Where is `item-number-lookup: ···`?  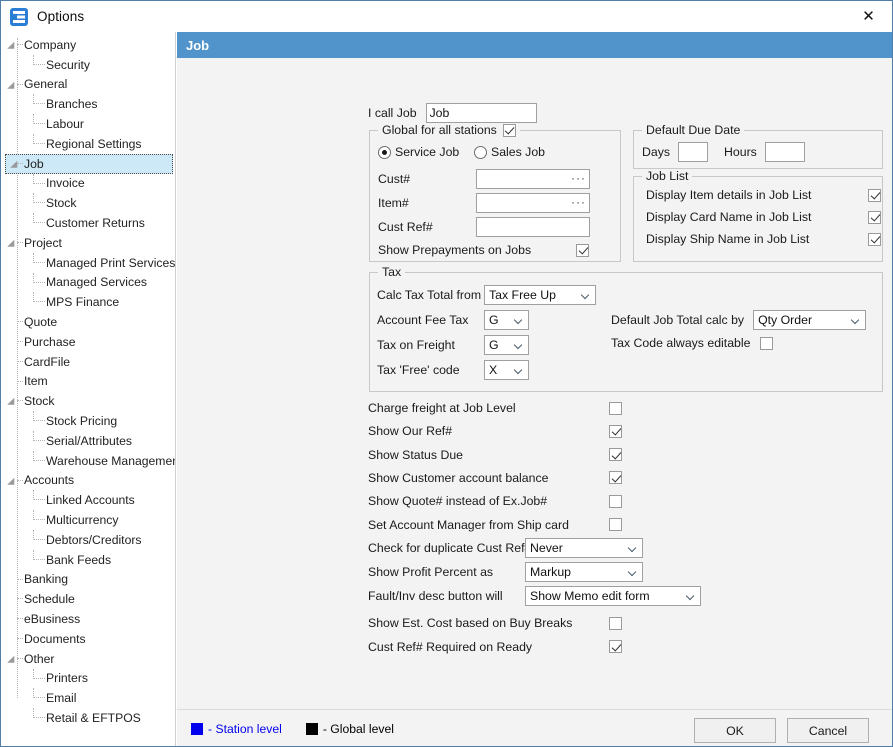
item-number-lookup: ··· is located at coordinates (533, 203).